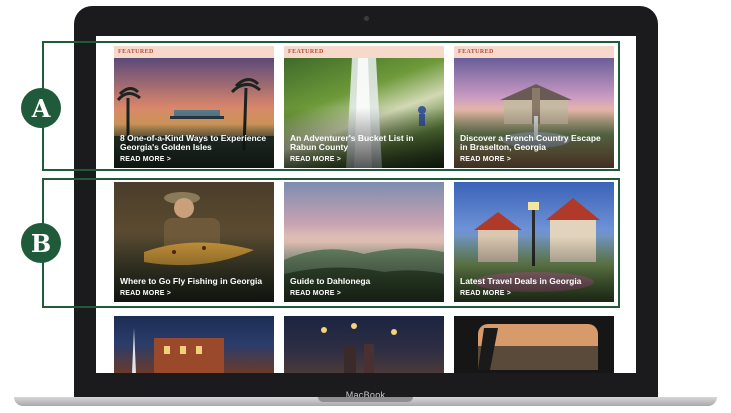 Image resolution: width=731 pixels, height=413 pixels. Describe the element at coordinates (41, 108) in the screenshot. I see `callout-marker-a: A` at that location.